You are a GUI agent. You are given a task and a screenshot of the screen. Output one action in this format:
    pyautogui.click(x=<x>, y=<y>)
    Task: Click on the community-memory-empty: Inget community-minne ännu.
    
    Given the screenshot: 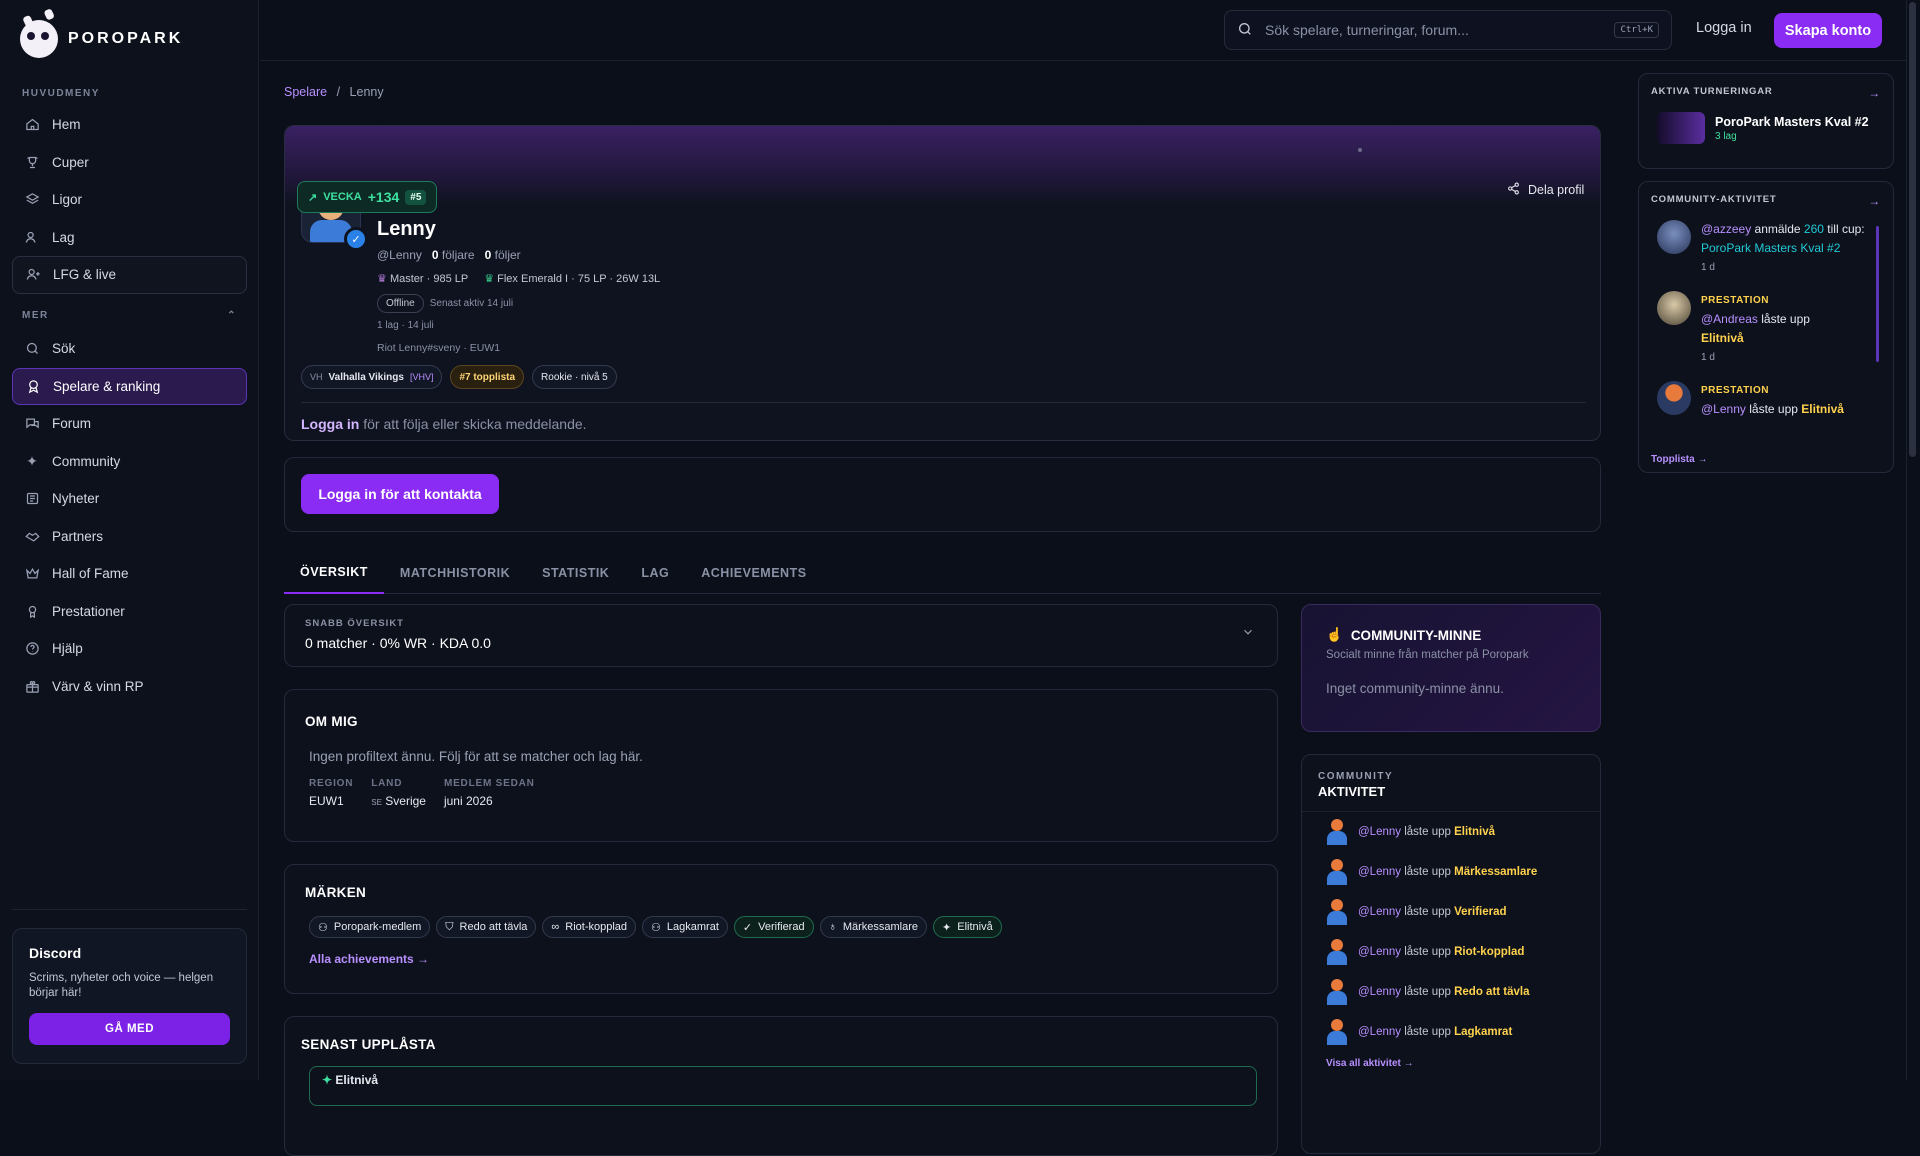 What is the action you would take?
    pyautogui.click(x=1415, y=688)
    